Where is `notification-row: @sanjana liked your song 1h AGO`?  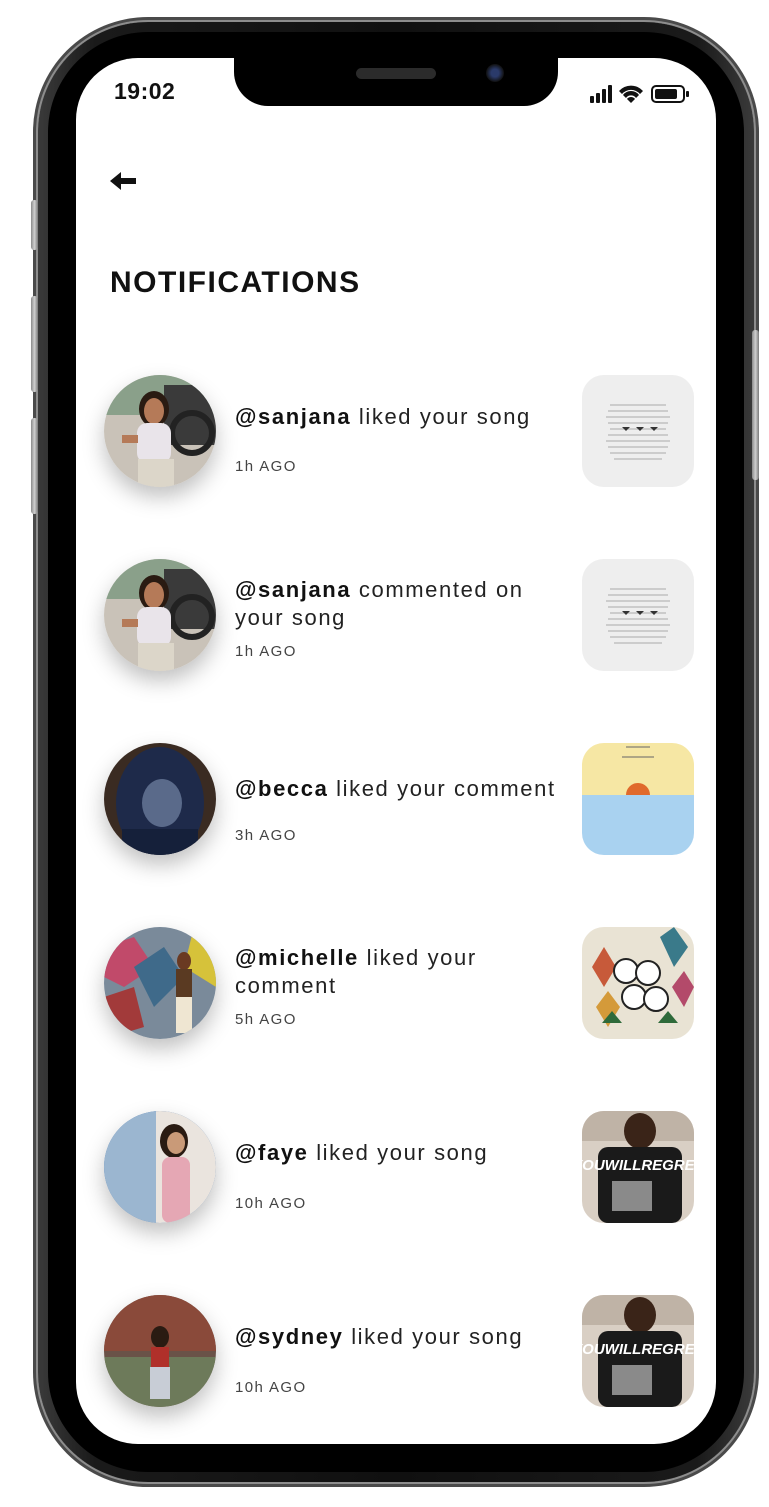
notification-row: @sanjana liked your song 1h AGO is located at coordinates (396, 433).